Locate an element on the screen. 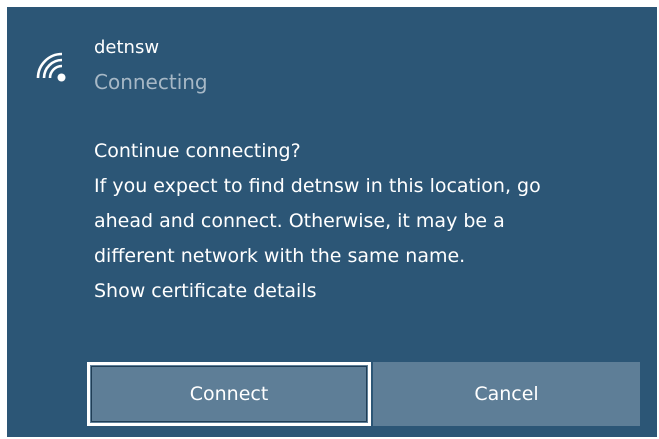 The image size is (659, 439). connect-button: Connect is located at coordinates (229, 394).